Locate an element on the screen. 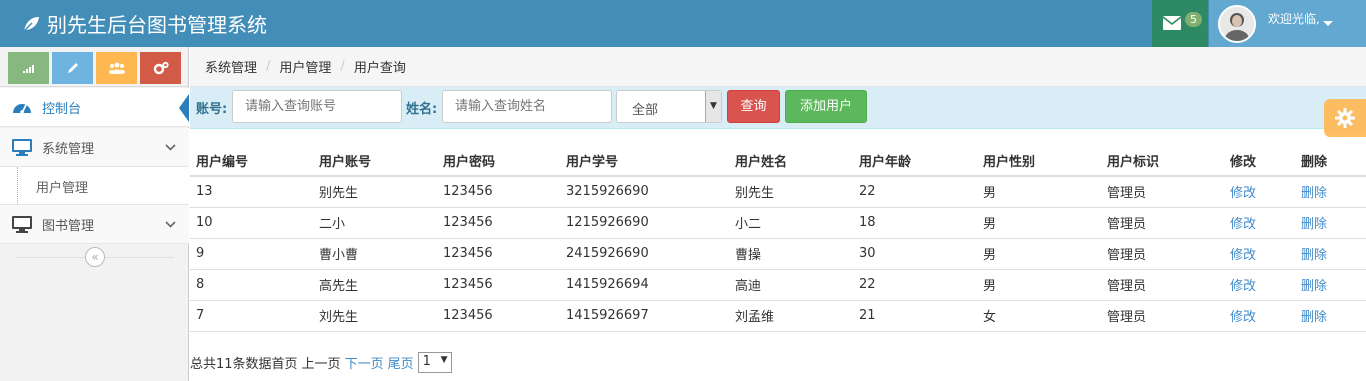  cell-id: 7 is located at coordinates (251, 316).